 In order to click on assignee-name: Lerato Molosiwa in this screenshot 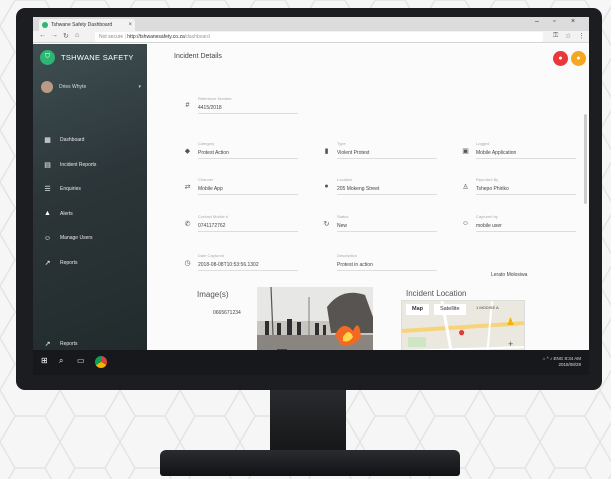, I will do `click(509, 275)`.